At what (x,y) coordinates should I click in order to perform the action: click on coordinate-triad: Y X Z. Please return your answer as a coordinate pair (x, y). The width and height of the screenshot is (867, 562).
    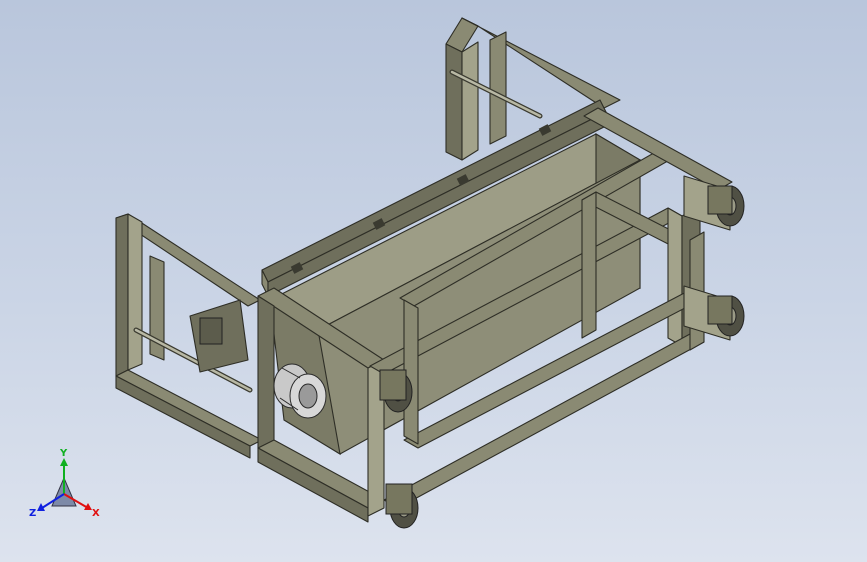
    Looking at the image, I should click on (64, 483).